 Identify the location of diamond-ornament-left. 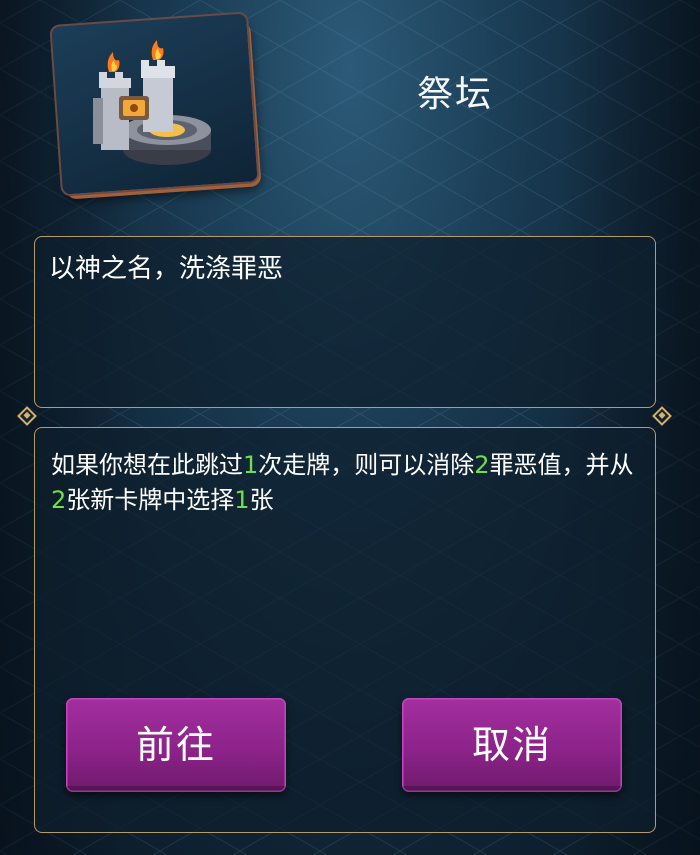
(27, 416).